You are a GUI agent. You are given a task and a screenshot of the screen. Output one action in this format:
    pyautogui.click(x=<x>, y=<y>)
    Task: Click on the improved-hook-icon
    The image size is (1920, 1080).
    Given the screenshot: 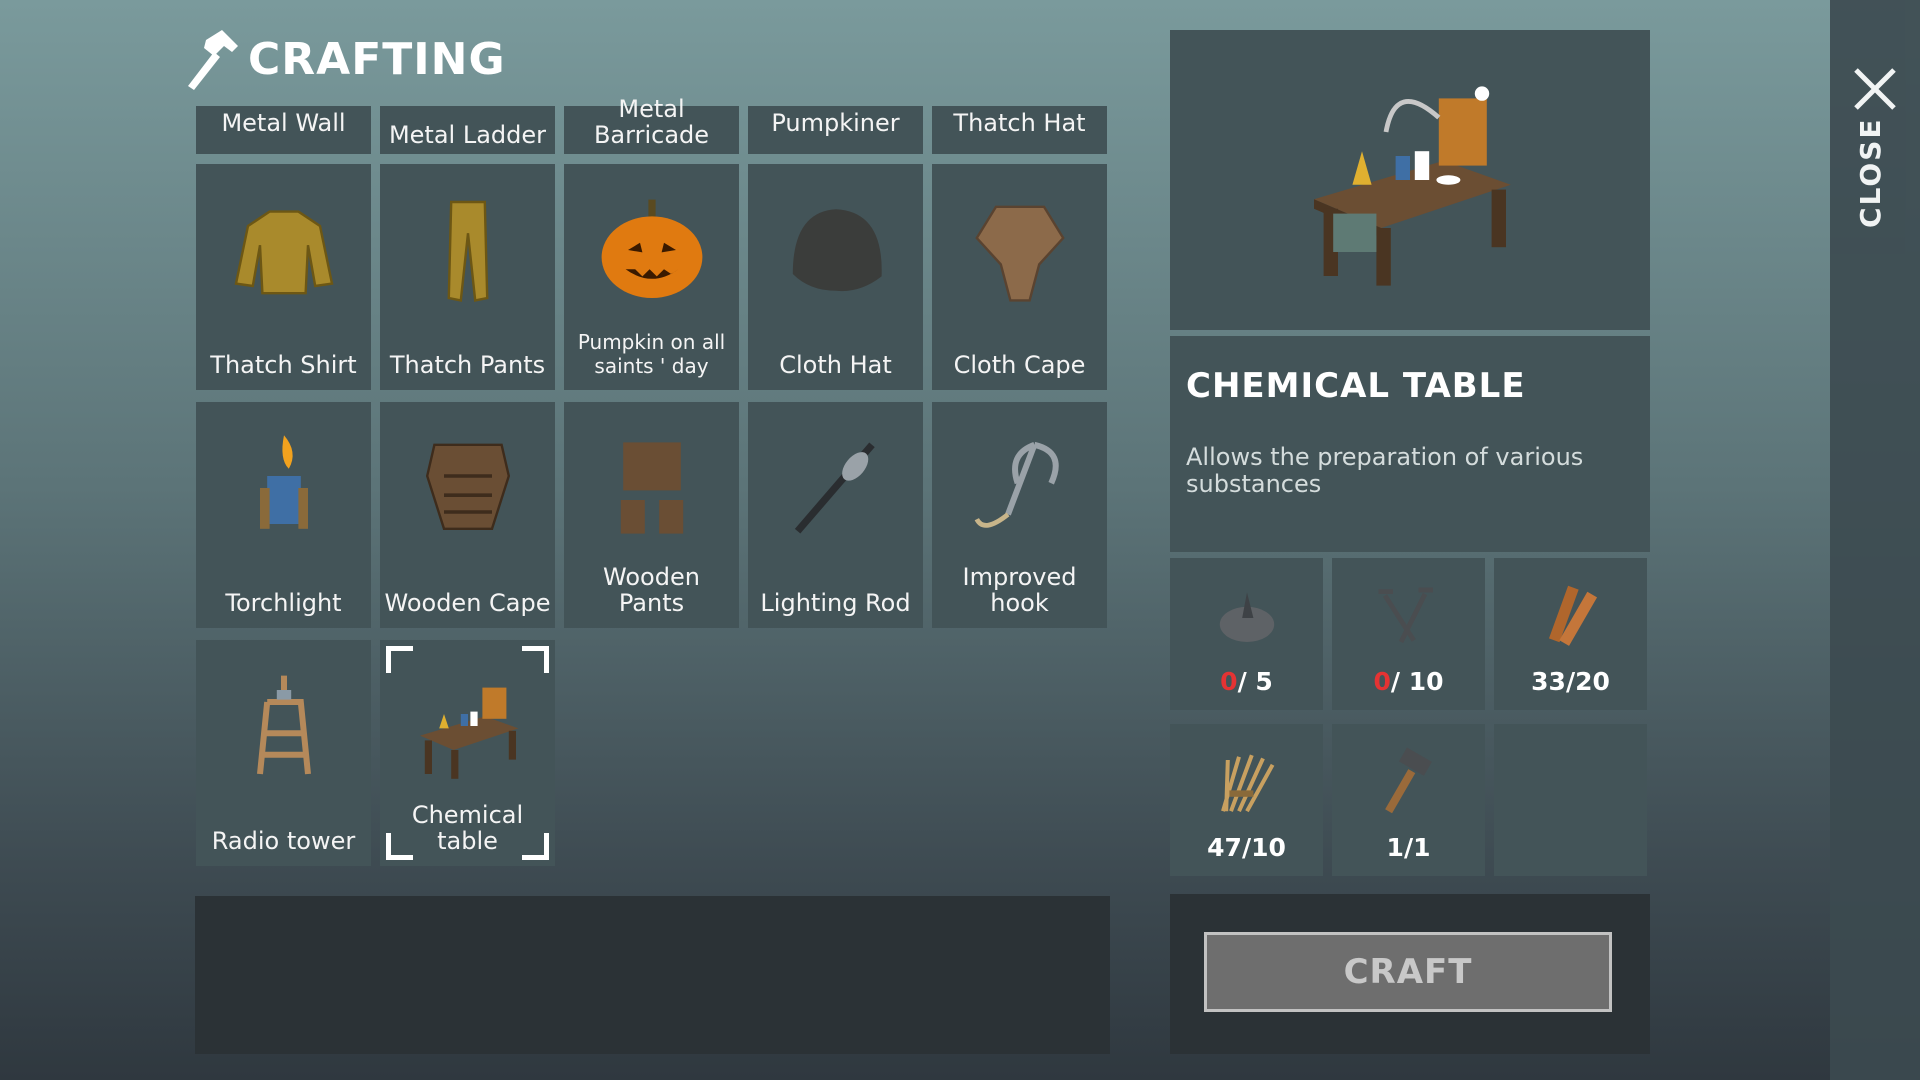 What is the action you would take?
    pyautogui.click(x=1016, y=484)
    